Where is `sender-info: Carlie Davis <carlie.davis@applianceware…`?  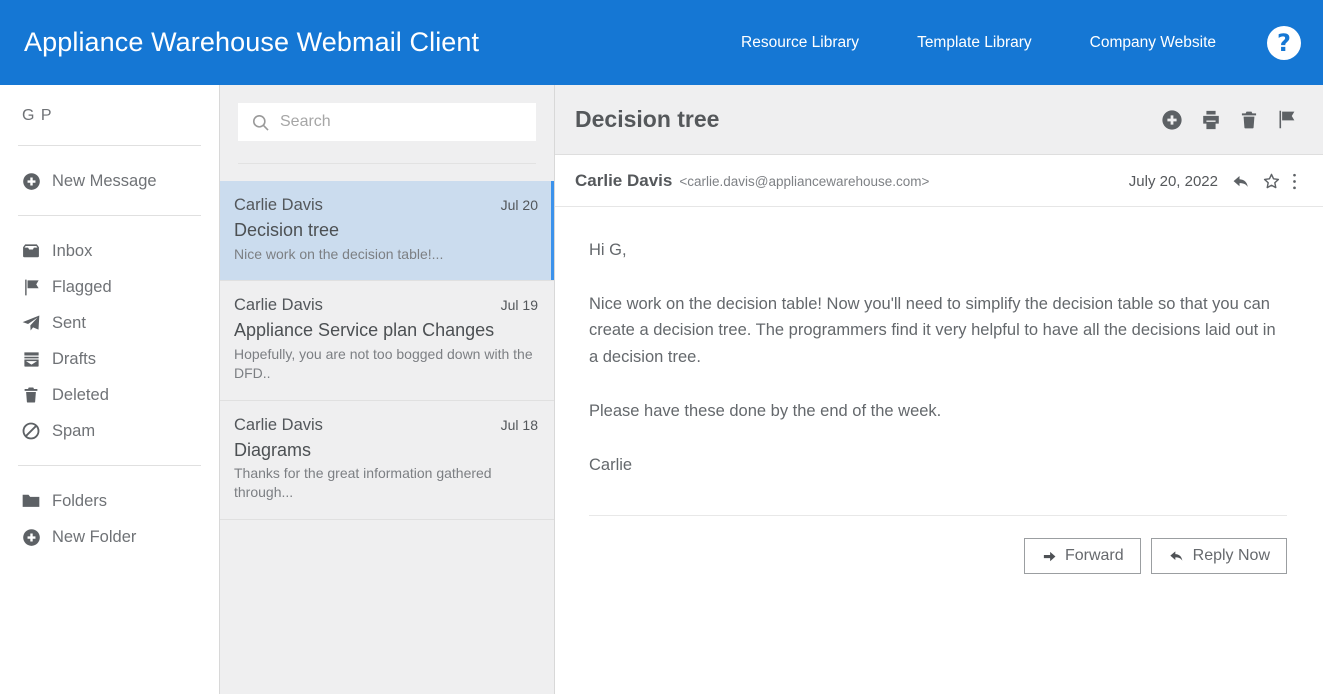 sender-info: Carlie Davis <carlie.davis@applianceware… is located at coordinates (752, 181).